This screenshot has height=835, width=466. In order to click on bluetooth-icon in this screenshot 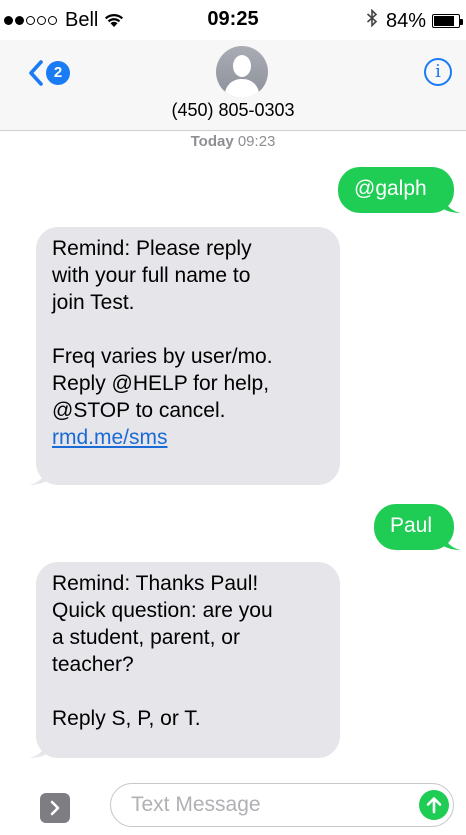, I will do `click(372, 20)`.